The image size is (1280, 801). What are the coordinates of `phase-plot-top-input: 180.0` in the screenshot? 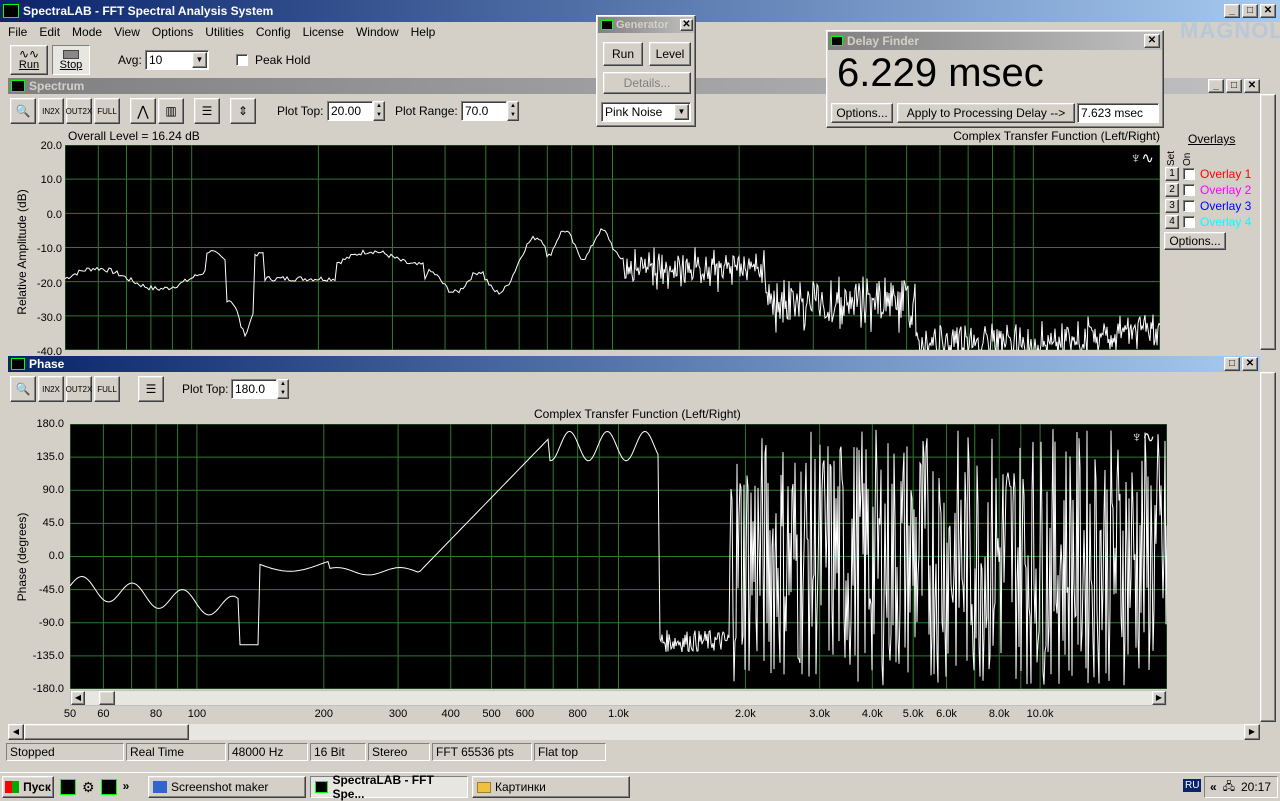 It's located at (254, 389).